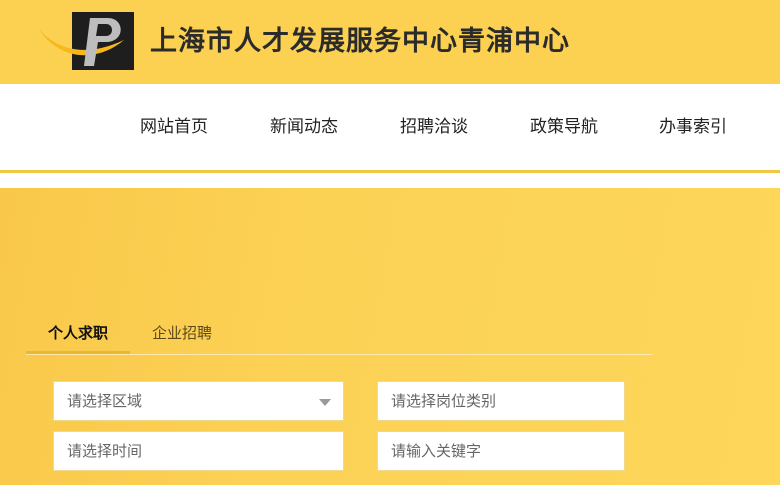 Image resolution: width=780 pixels, height=485 pixels. Describe the element at coordinates (198, 451) in the screenshot. I see `time-select: 请选择时间` at that location.